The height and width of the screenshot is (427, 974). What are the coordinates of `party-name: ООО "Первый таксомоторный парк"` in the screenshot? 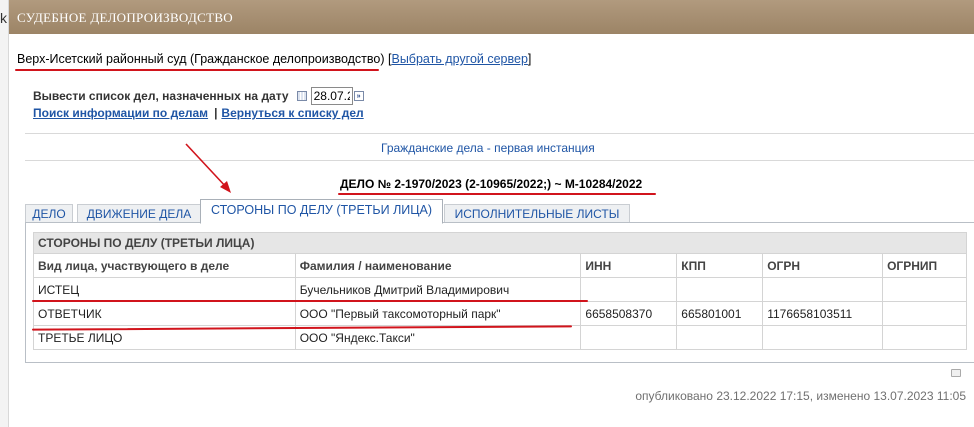 It's located at (438, 313).